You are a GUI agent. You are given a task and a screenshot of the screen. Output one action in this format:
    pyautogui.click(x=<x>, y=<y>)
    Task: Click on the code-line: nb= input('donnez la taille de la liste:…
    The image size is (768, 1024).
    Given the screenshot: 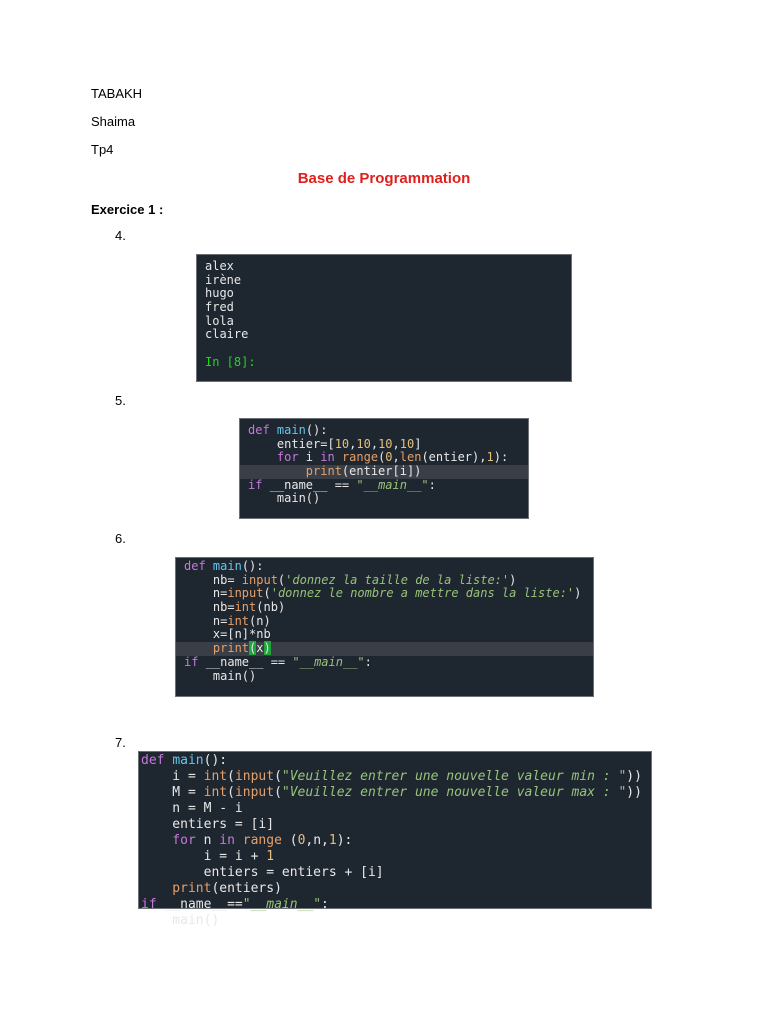 What is the action you would take?
    pyautogui.click(x=384, y=580)
    